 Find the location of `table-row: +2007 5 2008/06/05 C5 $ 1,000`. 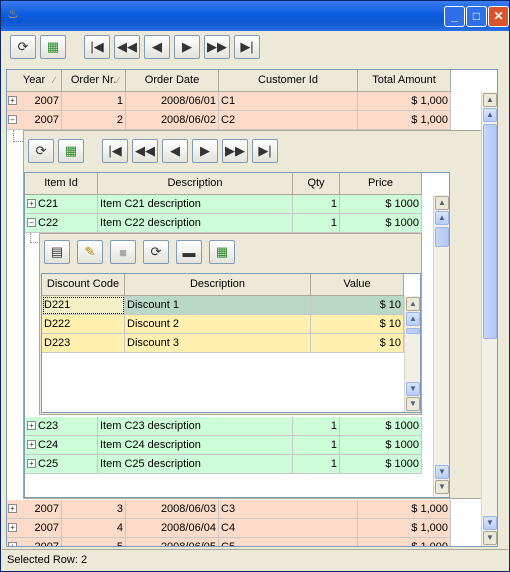

table-row: +2007 5 2008/06/05 C5 $ 1,000 is located at coordinates (229, 542).